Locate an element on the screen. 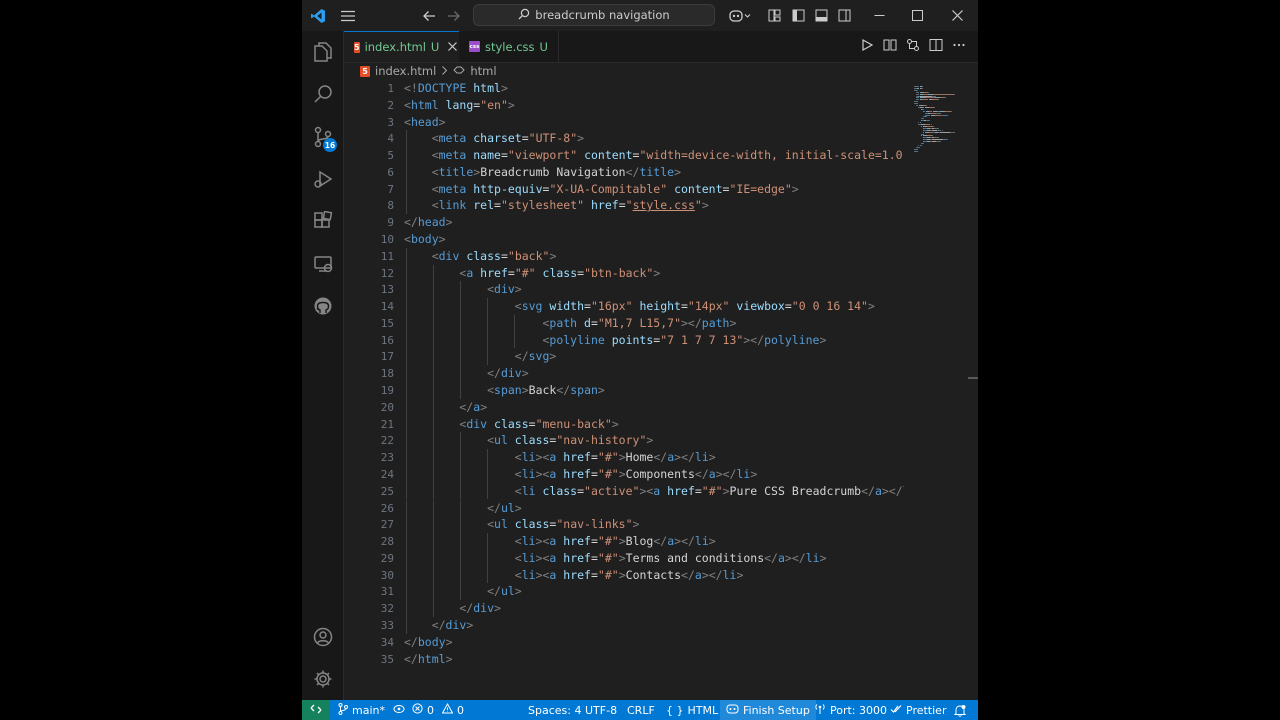  toggle-panel-icon is located at coordinates (821, 15).